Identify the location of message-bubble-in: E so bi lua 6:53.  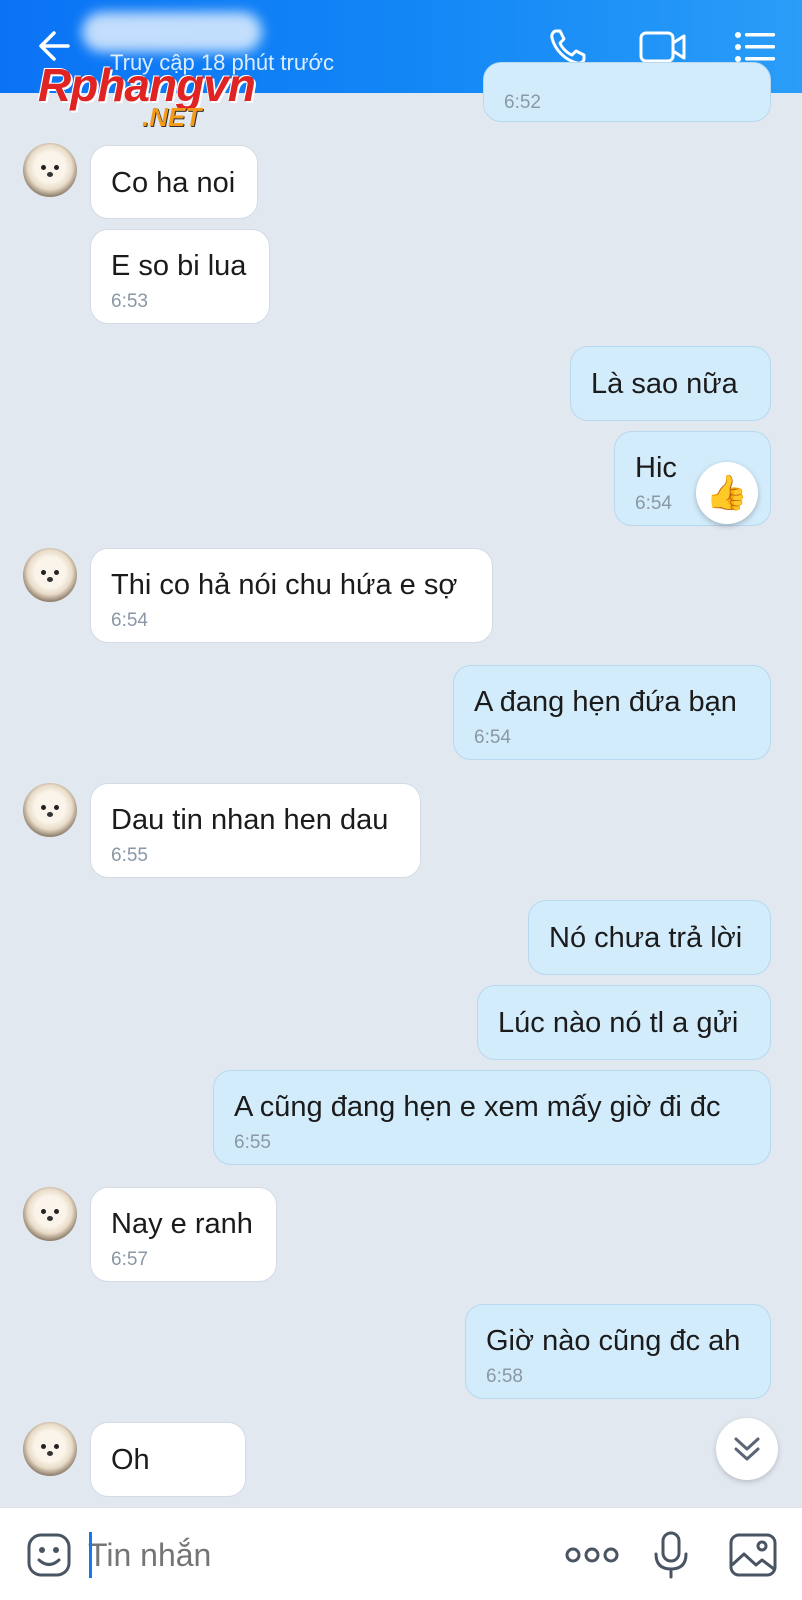
(180, 276).